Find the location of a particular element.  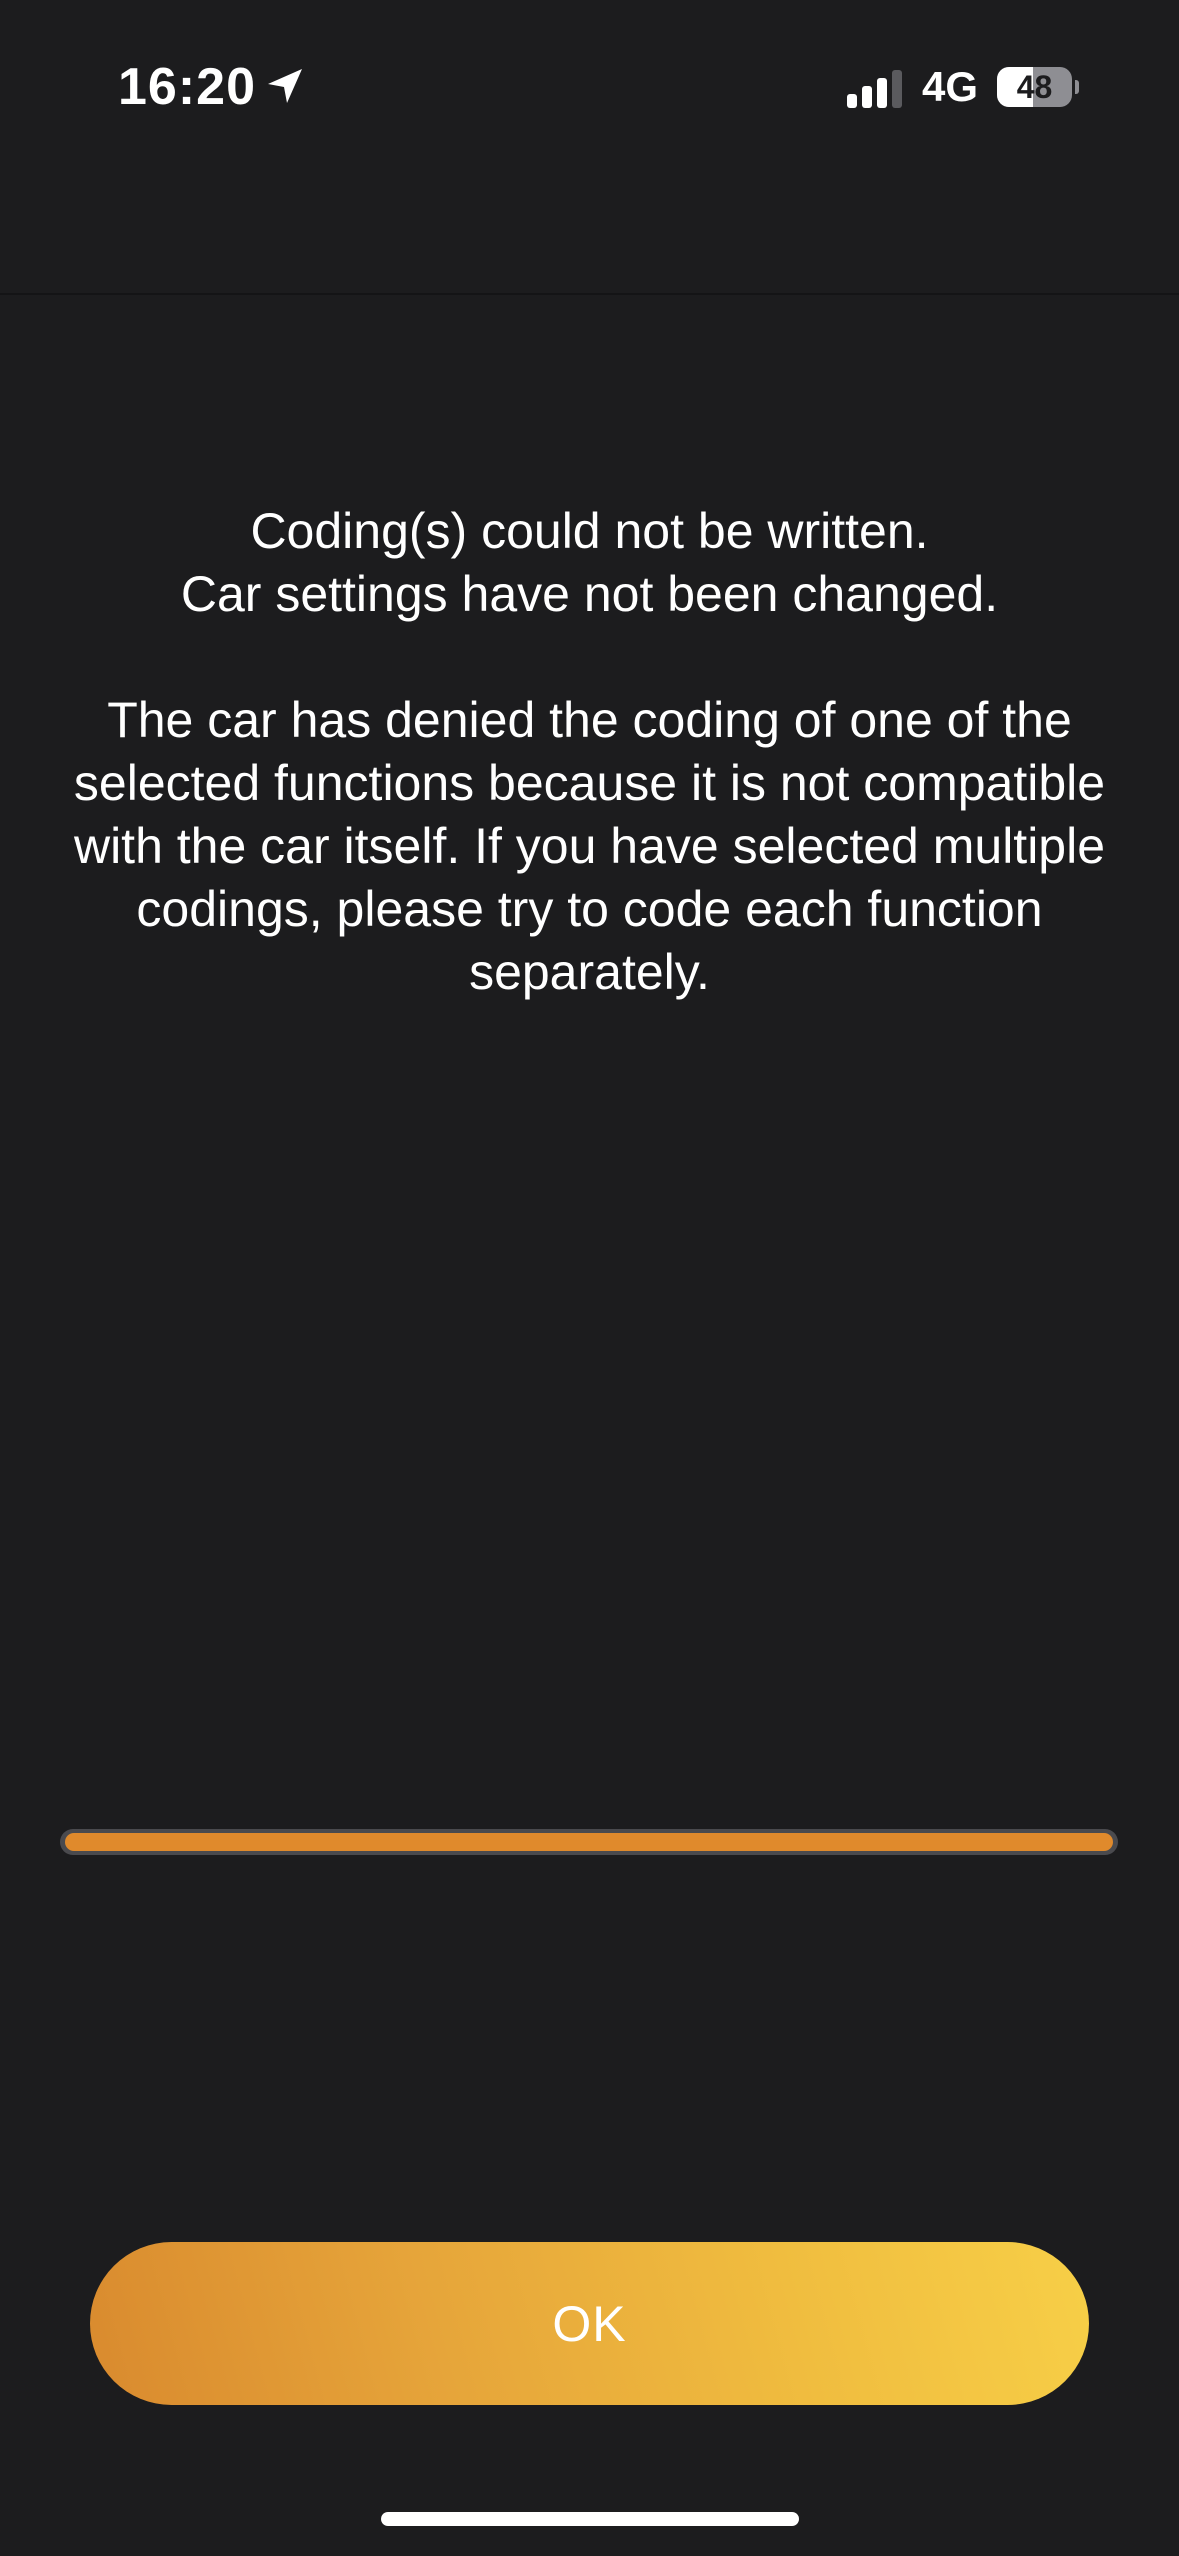

progress-bar is located at coordinates (589, 1842).